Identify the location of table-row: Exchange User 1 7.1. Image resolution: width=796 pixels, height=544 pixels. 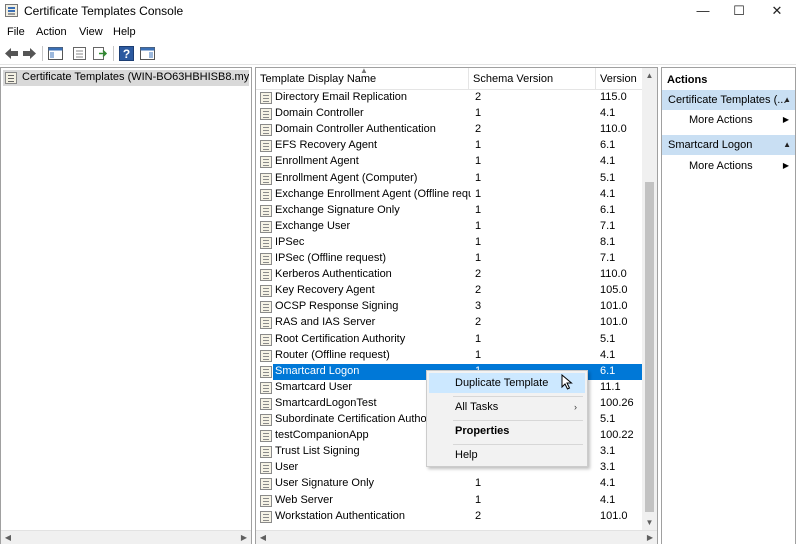
(449, 227).